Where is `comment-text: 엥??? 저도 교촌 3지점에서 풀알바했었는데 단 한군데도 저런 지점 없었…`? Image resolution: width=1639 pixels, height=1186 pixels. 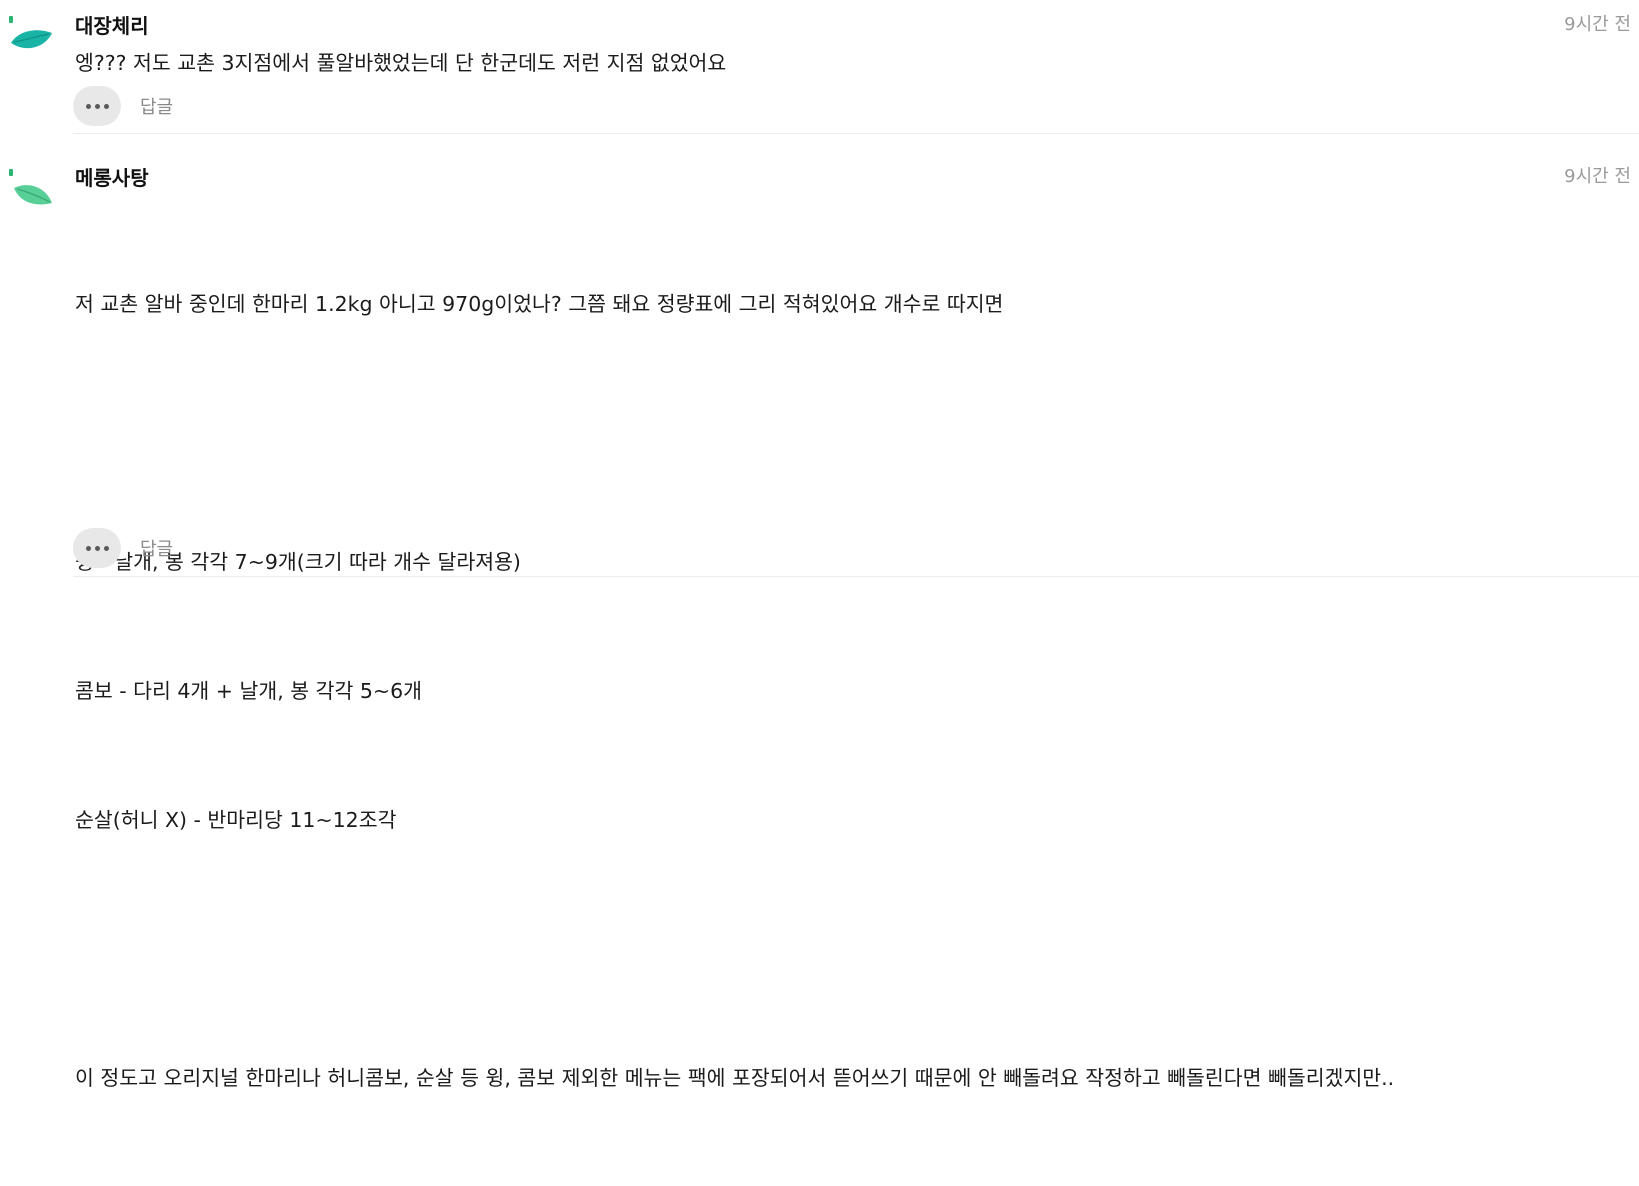
comment-text: 엥??? 저도 교촌 3지점에서 풀알바했었는데 단 한군데도 저런 지점 없었… is located at coordinates (401, 63).